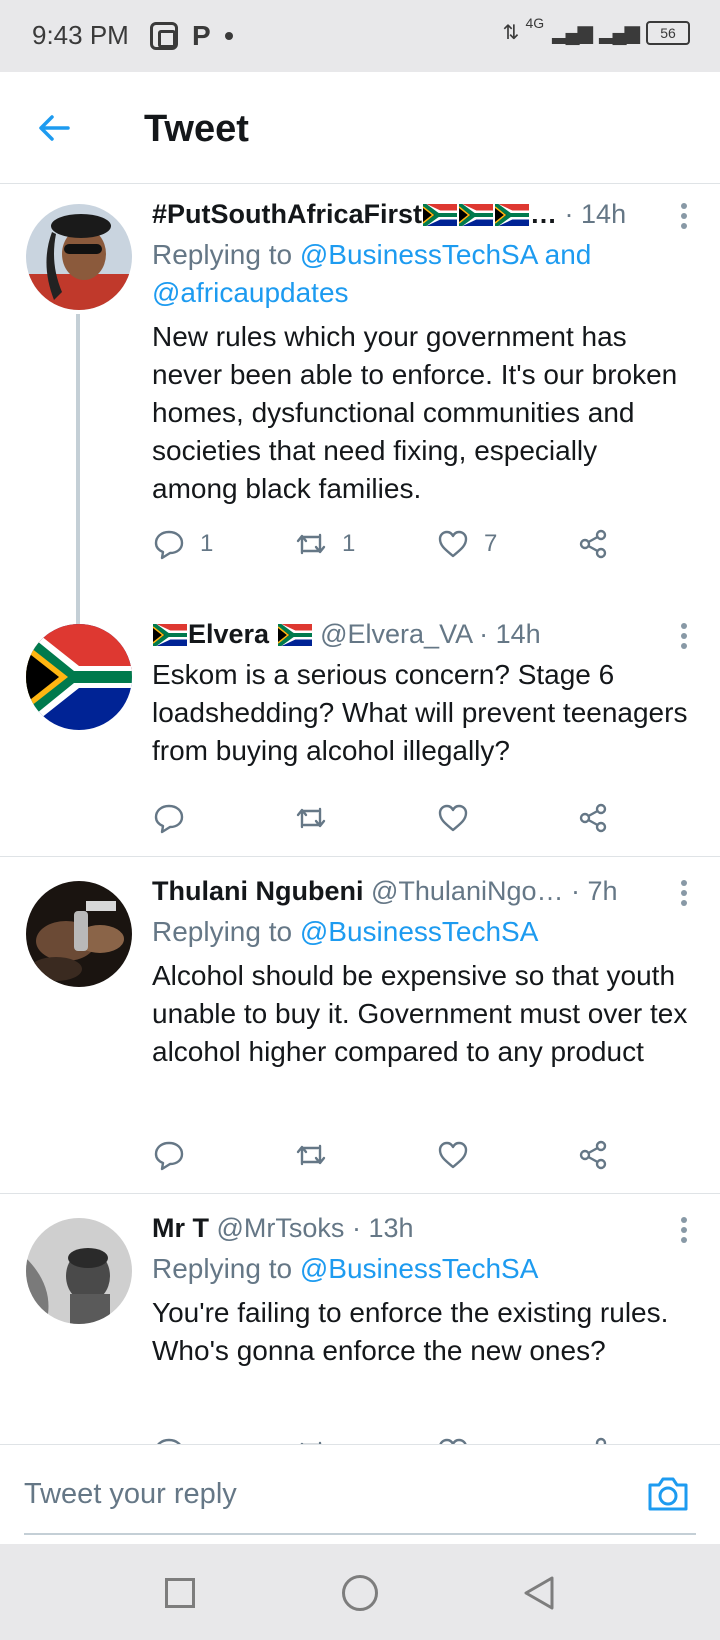 This screenshot has width=720, height=1640. Describe the element at coordinates (668, 32) in the screenshot. I see `battery-icon: 56` at that location.